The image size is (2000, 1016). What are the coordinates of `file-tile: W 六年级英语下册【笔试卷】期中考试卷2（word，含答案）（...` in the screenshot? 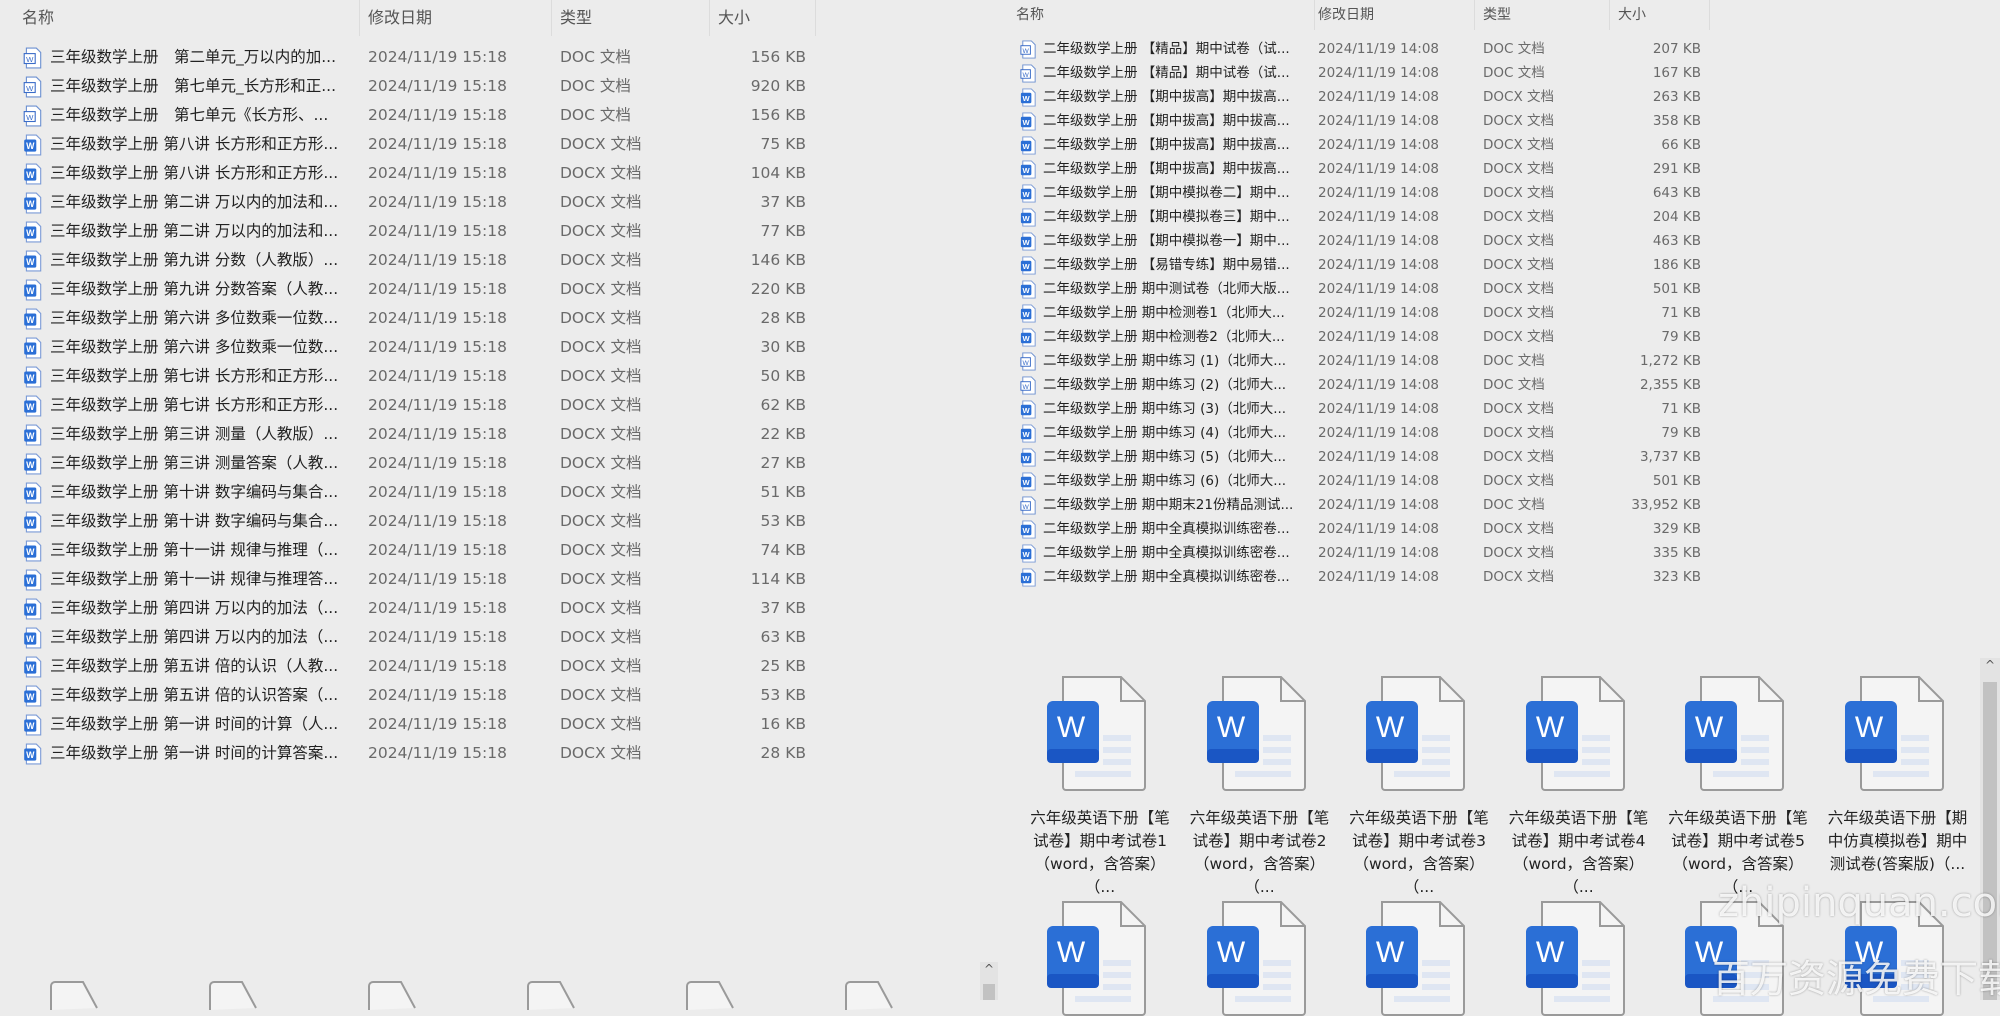 It's located at (1260, 787).